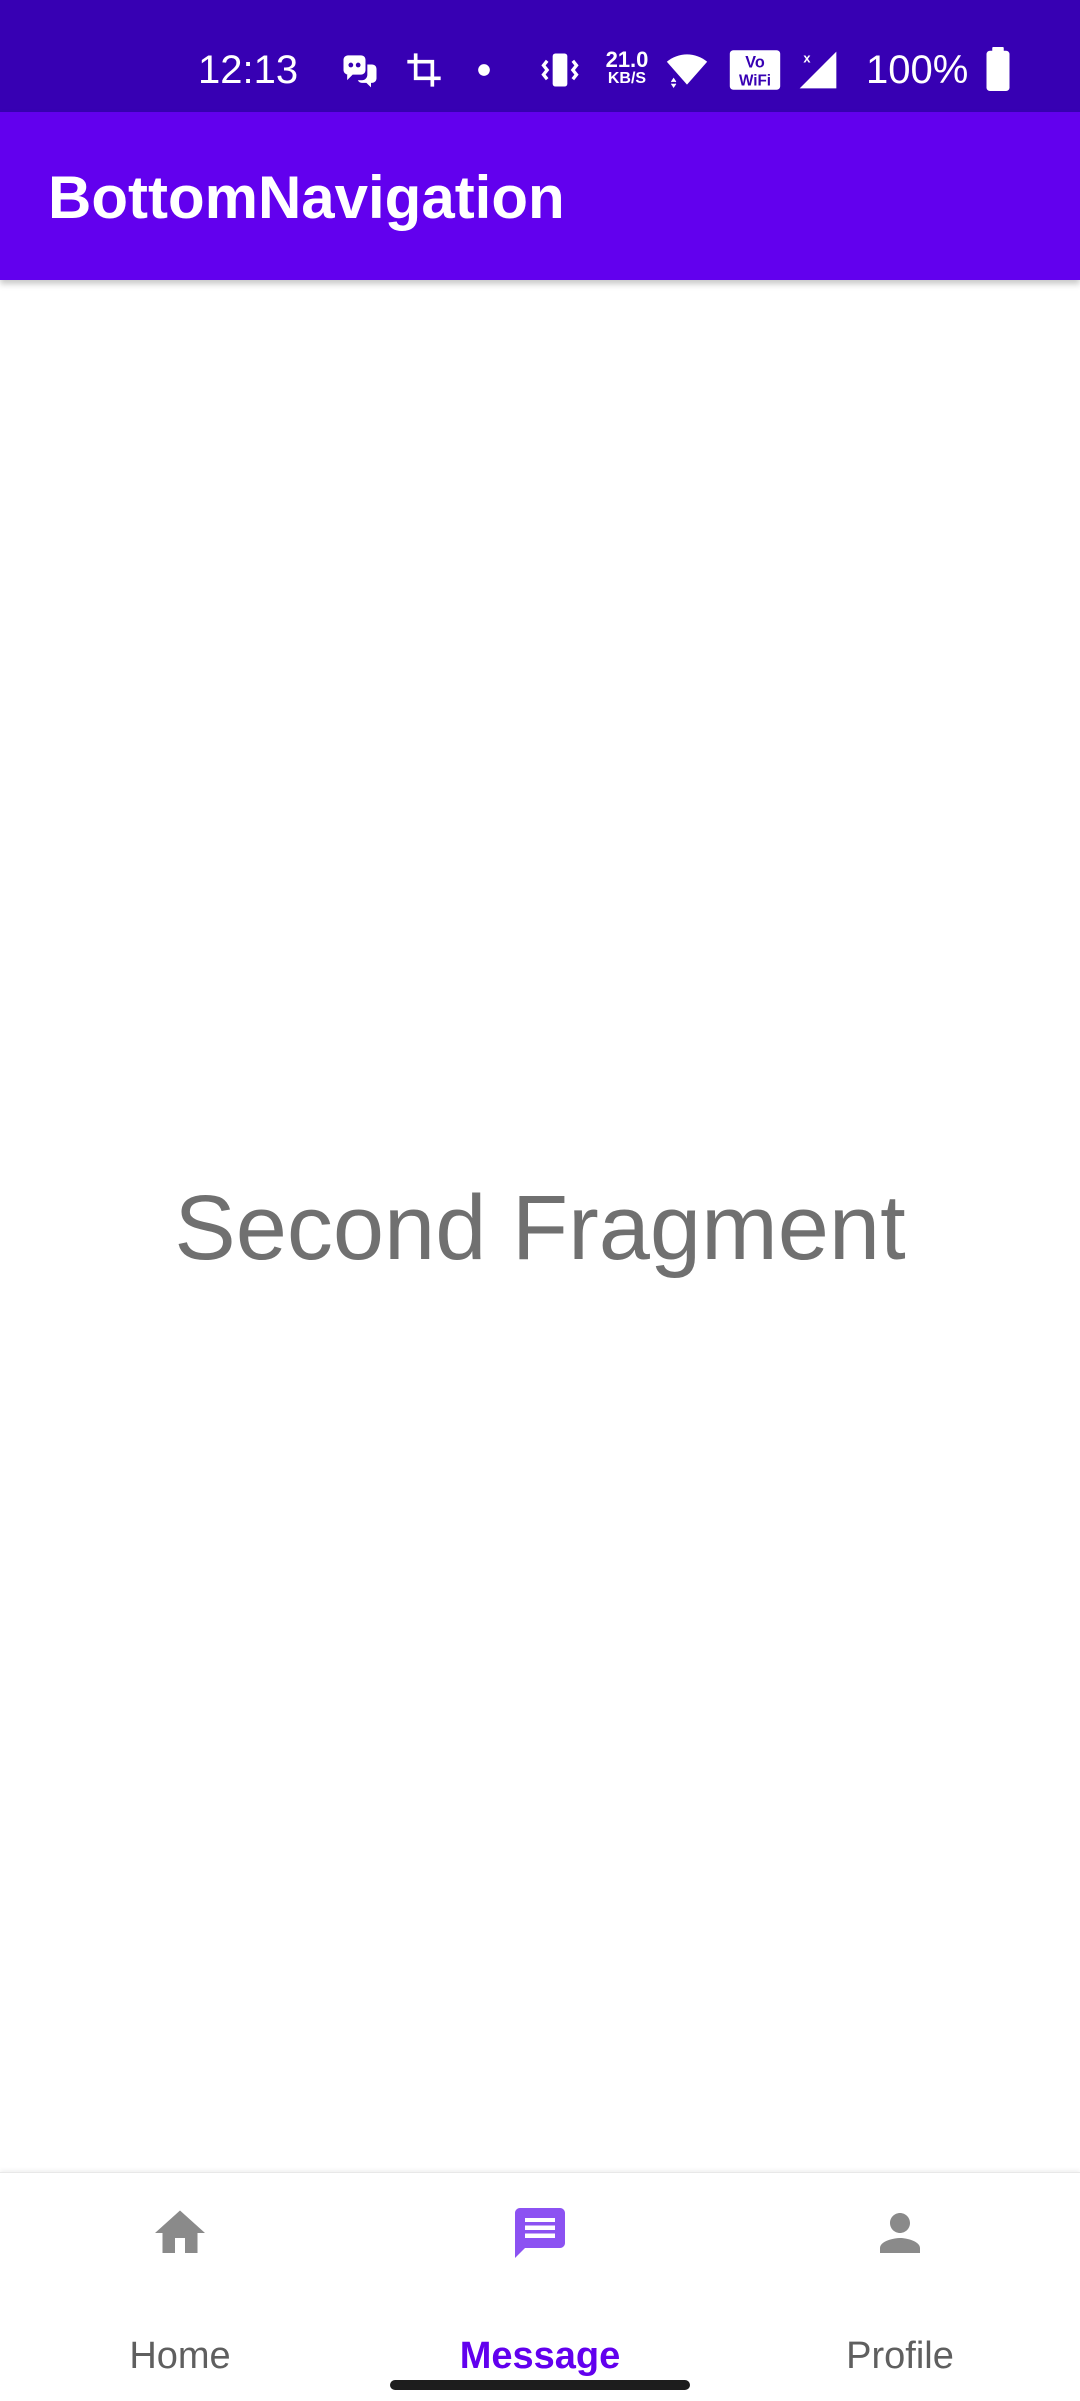  Describe the element at coordinates (360, 71) in the screenshot. I see `discord-icon` at that location.